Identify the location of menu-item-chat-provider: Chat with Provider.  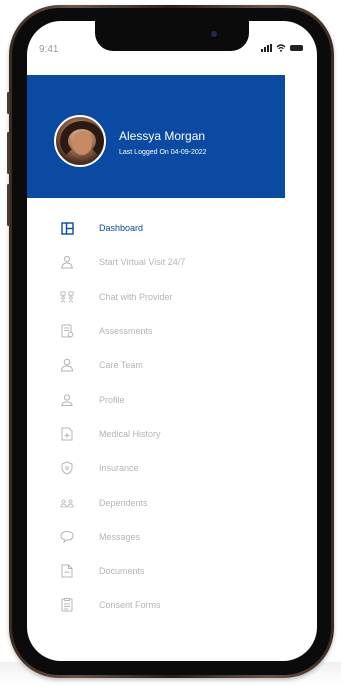
(172, 297).